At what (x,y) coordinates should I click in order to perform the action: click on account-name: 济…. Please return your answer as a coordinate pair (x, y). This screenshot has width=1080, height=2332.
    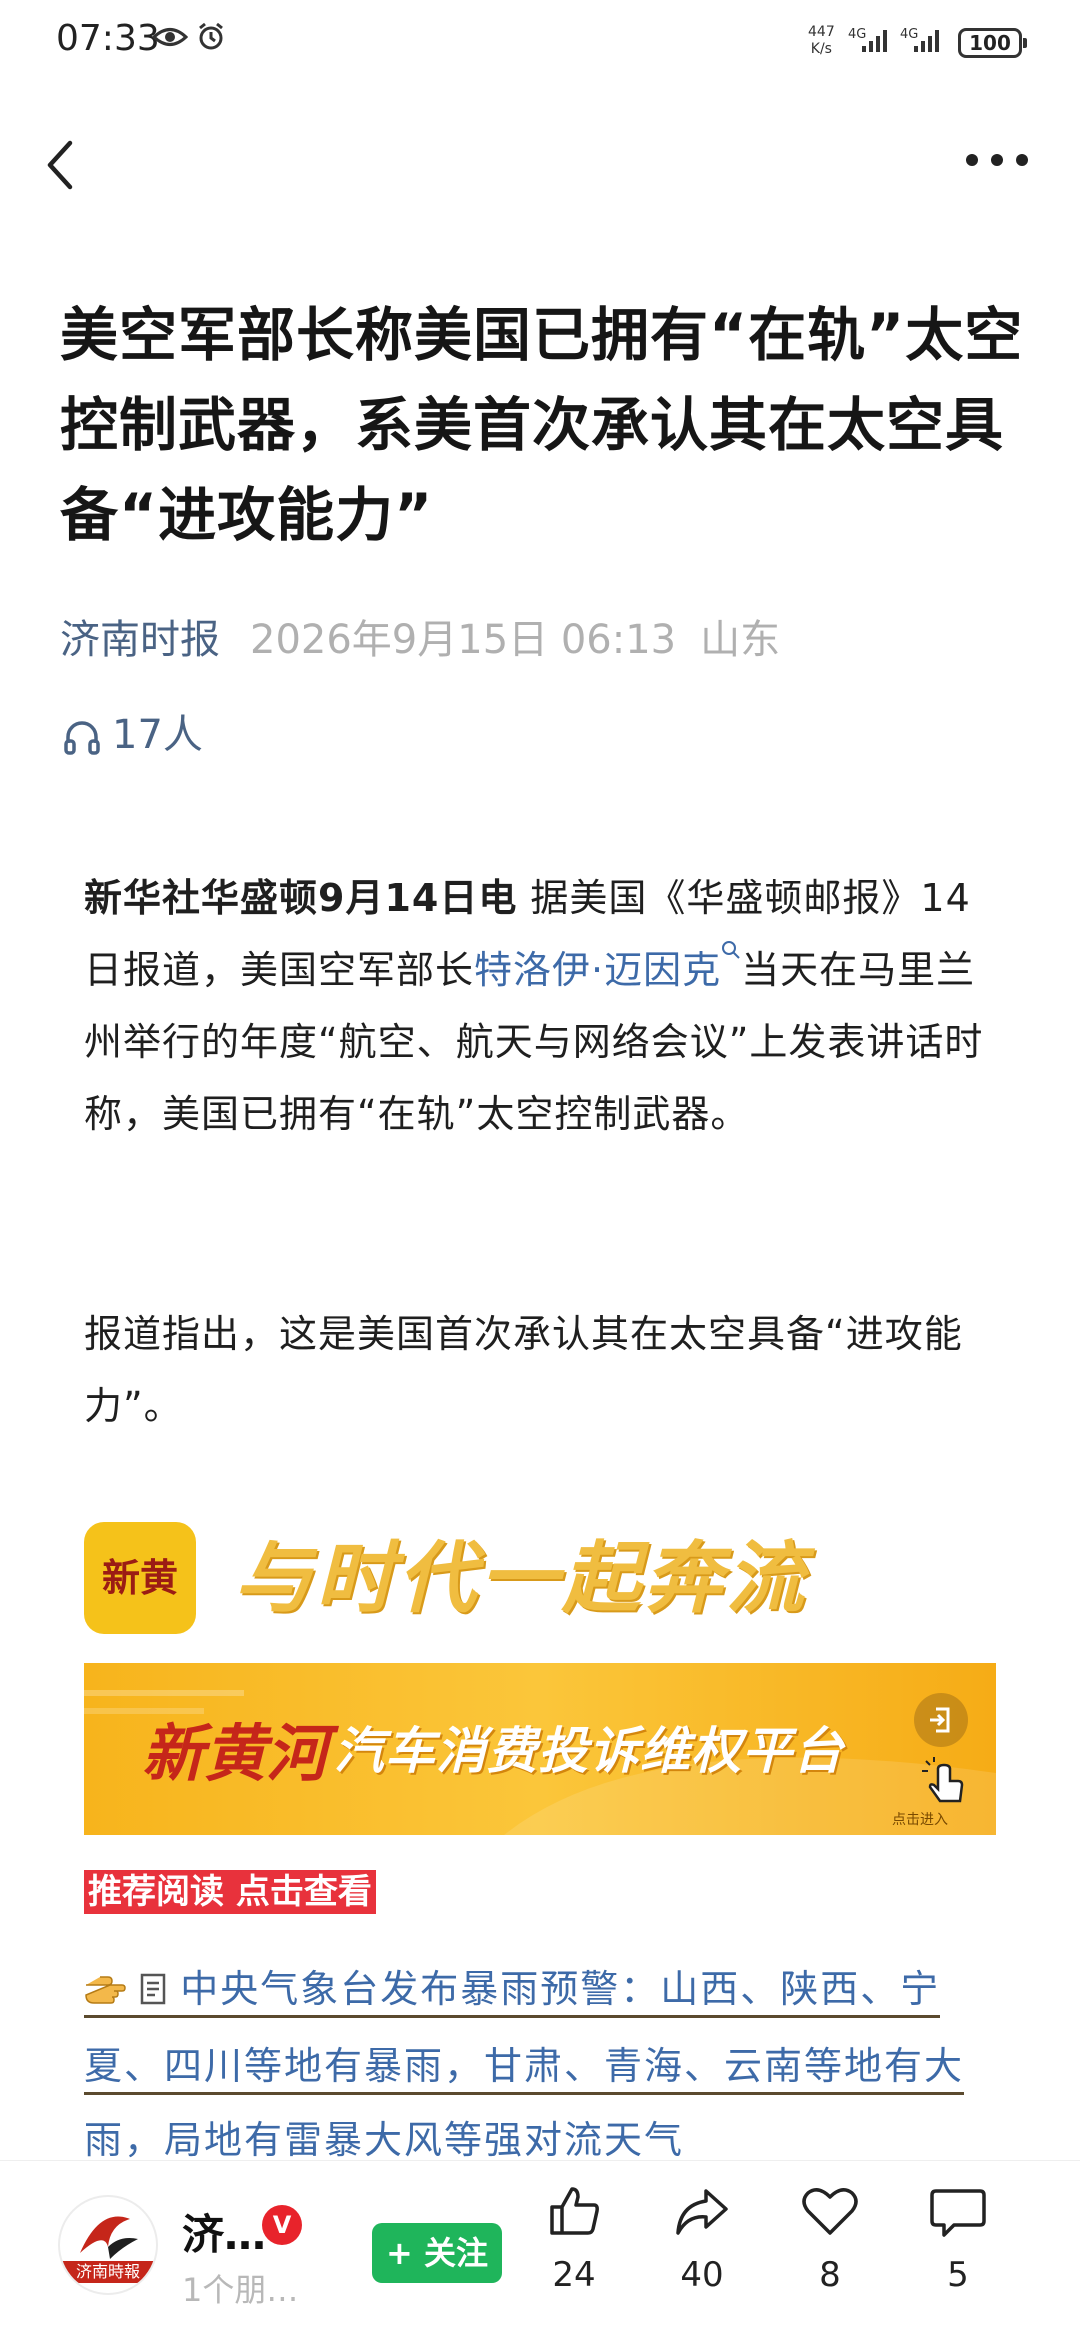
    Looking at the image, I should click on (224, 2231).